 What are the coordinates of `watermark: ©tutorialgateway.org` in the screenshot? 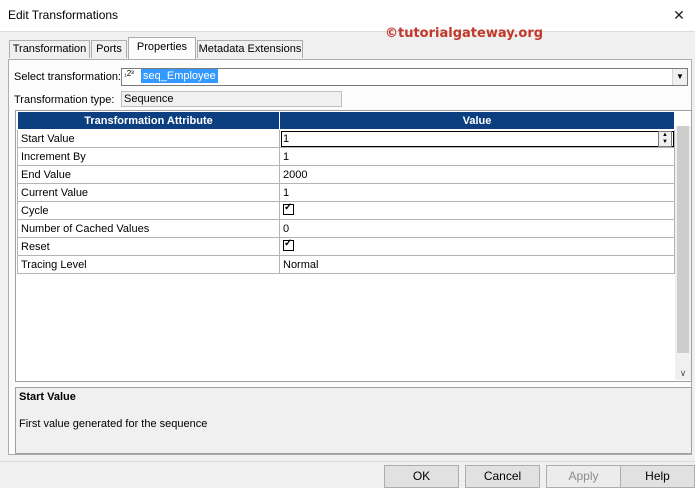 It's located at (464, 33).